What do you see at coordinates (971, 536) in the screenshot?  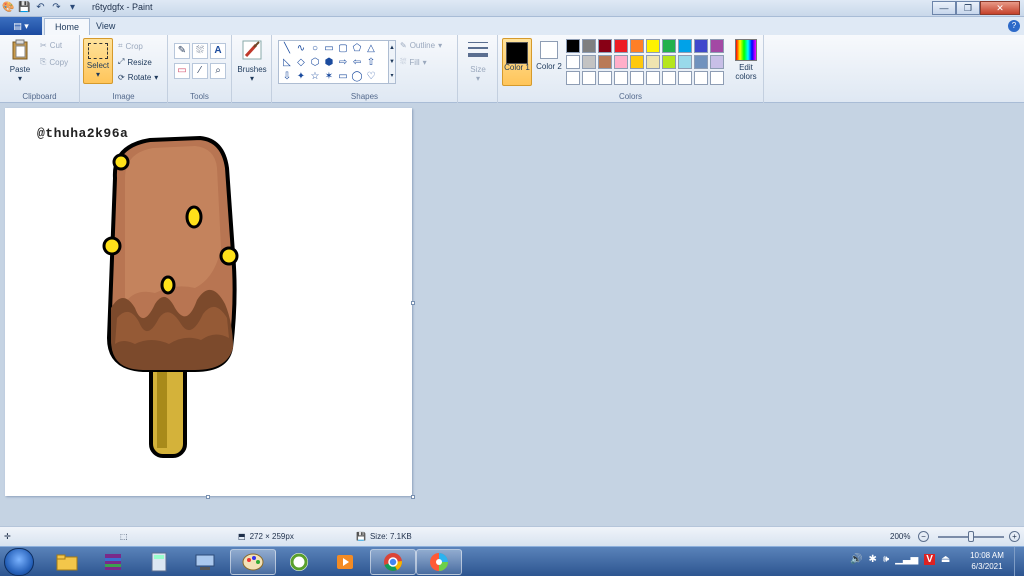 I see `zoom-slider-thumb` at bounding box center [971, 536].